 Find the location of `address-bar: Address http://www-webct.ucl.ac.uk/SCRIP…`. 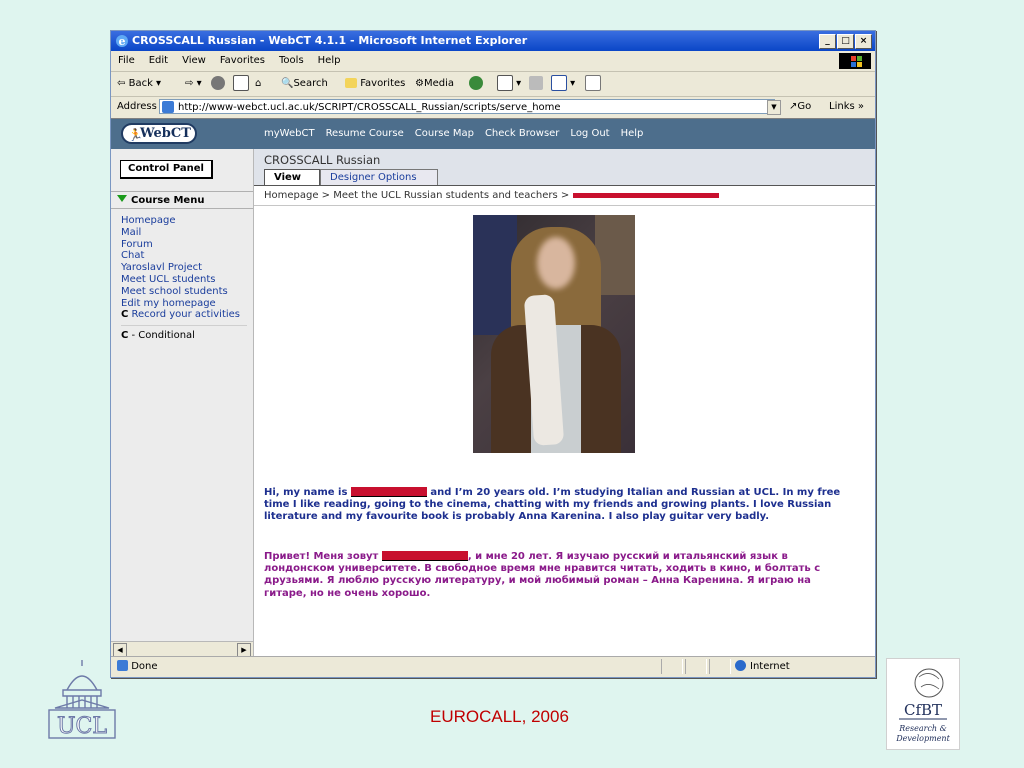

address-bar: Address http://www-webct.ucl.ac.uk/SCRIP… is located at coordinates (493, 107).